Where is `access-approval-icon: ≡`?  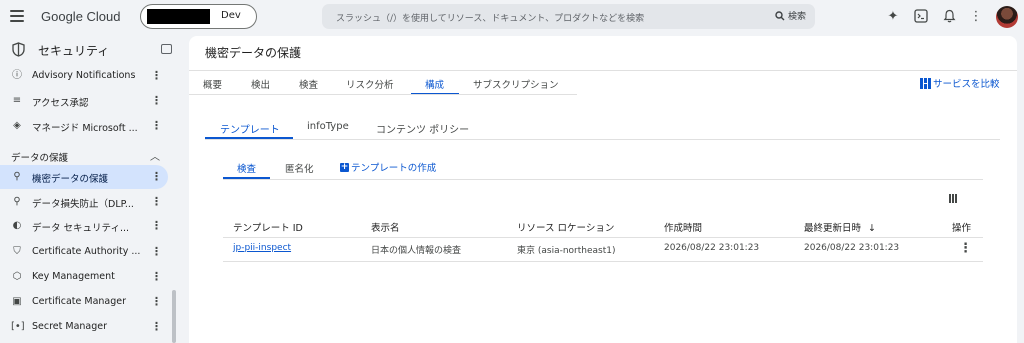
access-approval-icon: ≡ is located at coordinates (17, 100).